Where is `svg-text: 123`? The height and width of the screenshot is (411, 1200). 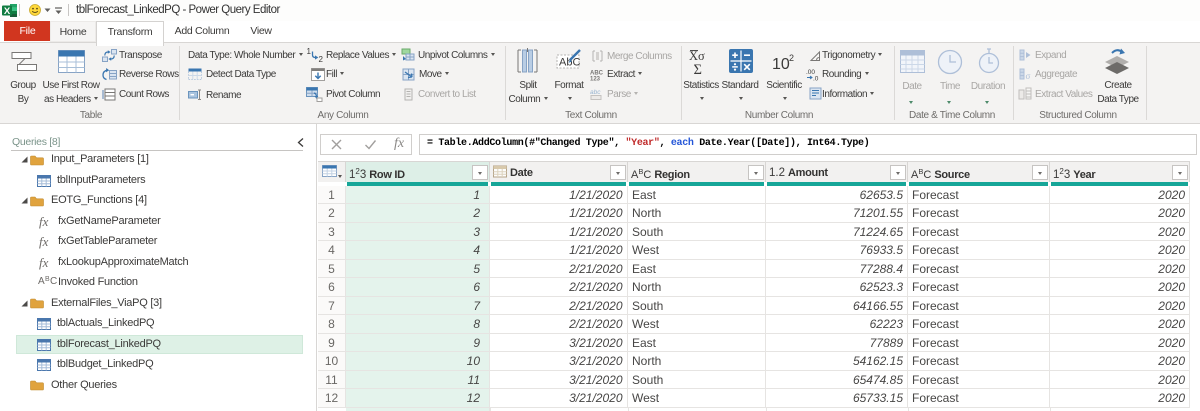 svg-text: 123 is located at coordinates (595, 79).